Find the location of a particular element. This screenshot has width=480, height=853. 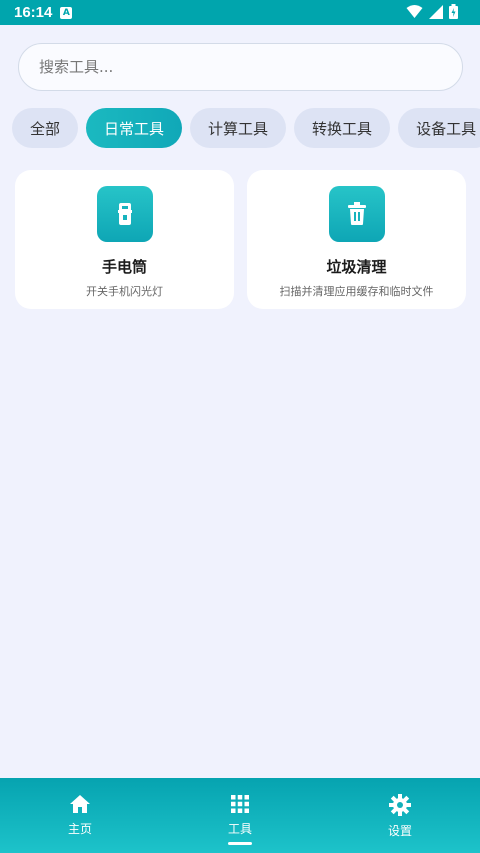

category-tabs: 全部 日常工具 计算工具 转换工具 设备工具 is located at coordinates (246, 128).